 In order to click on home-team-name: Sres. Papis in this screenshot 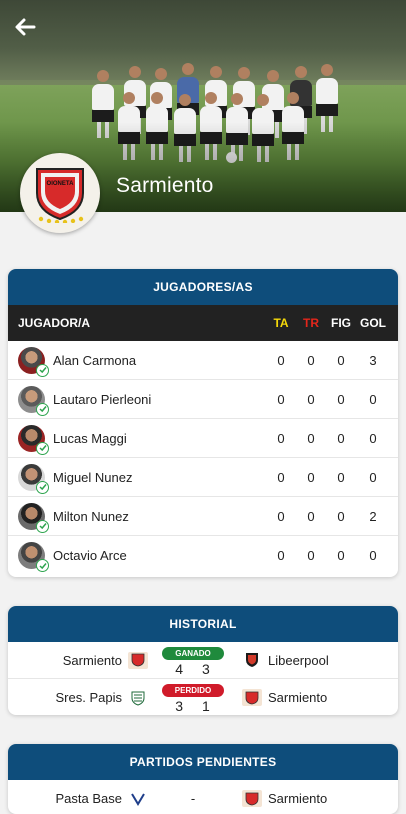, I will do `click(88, 697)`.